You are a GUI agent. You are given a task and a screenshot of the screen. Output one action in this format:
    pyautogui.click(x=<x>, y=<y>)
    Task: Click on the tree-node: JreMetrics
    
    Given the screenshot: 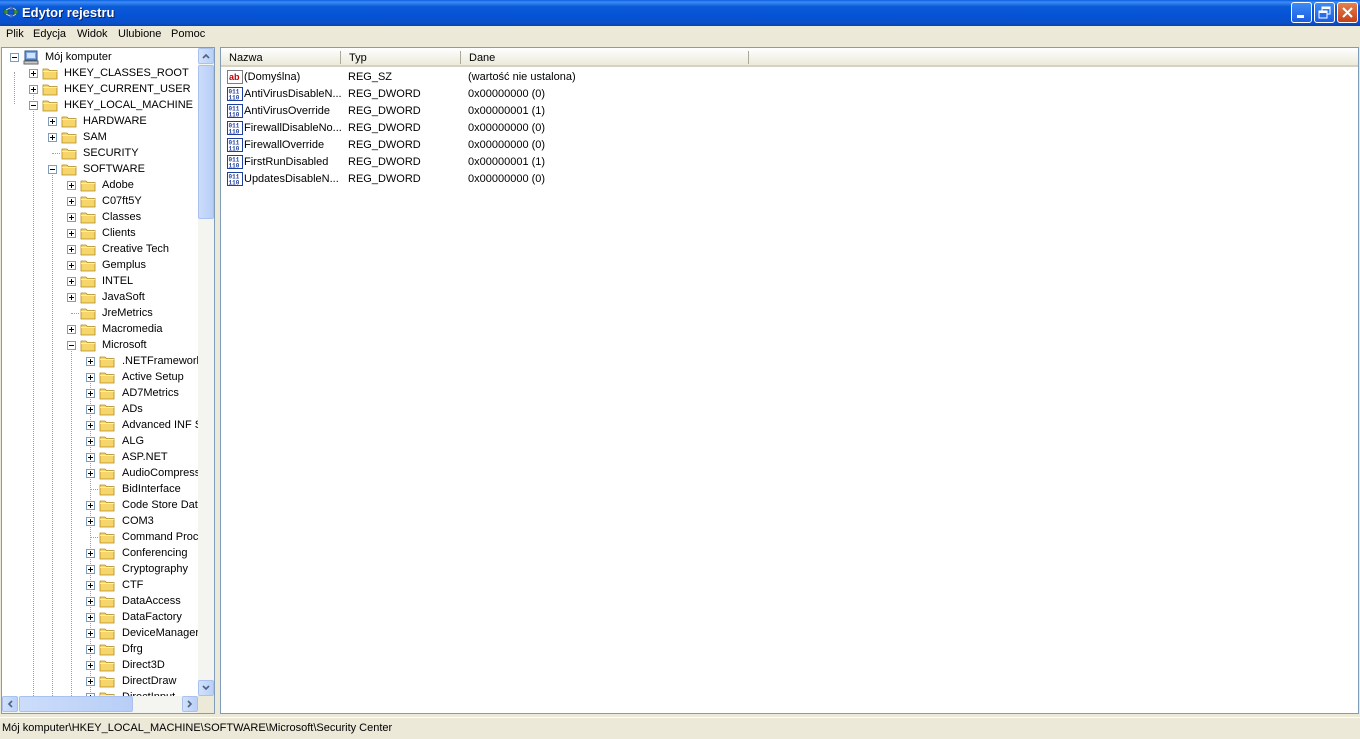 What is the action you would take?
    pyautogui.click(x=100, y=313)
    